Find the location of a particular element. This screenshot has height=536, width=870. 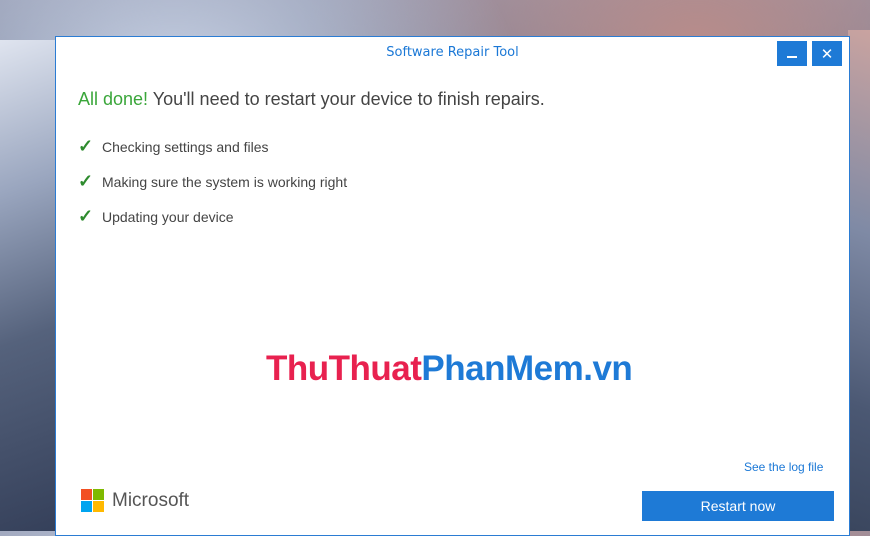

close-button: ✕ is located at coordinates (827, 53).